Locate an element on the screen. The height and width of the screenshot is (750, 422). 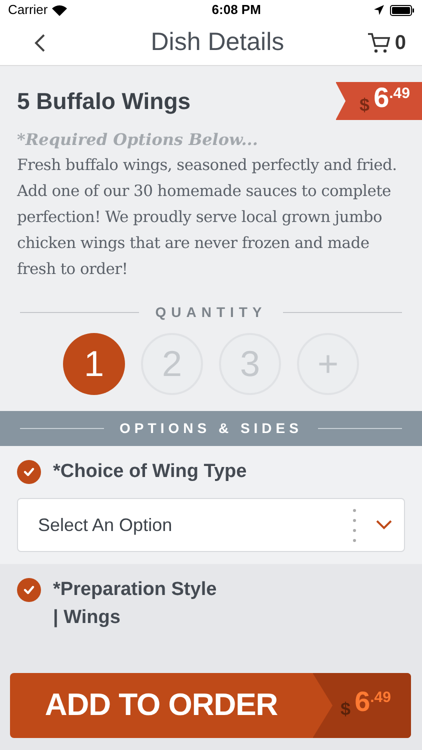
dish-name: 5 Buffalo Wings is located at coordinates (104, 101).